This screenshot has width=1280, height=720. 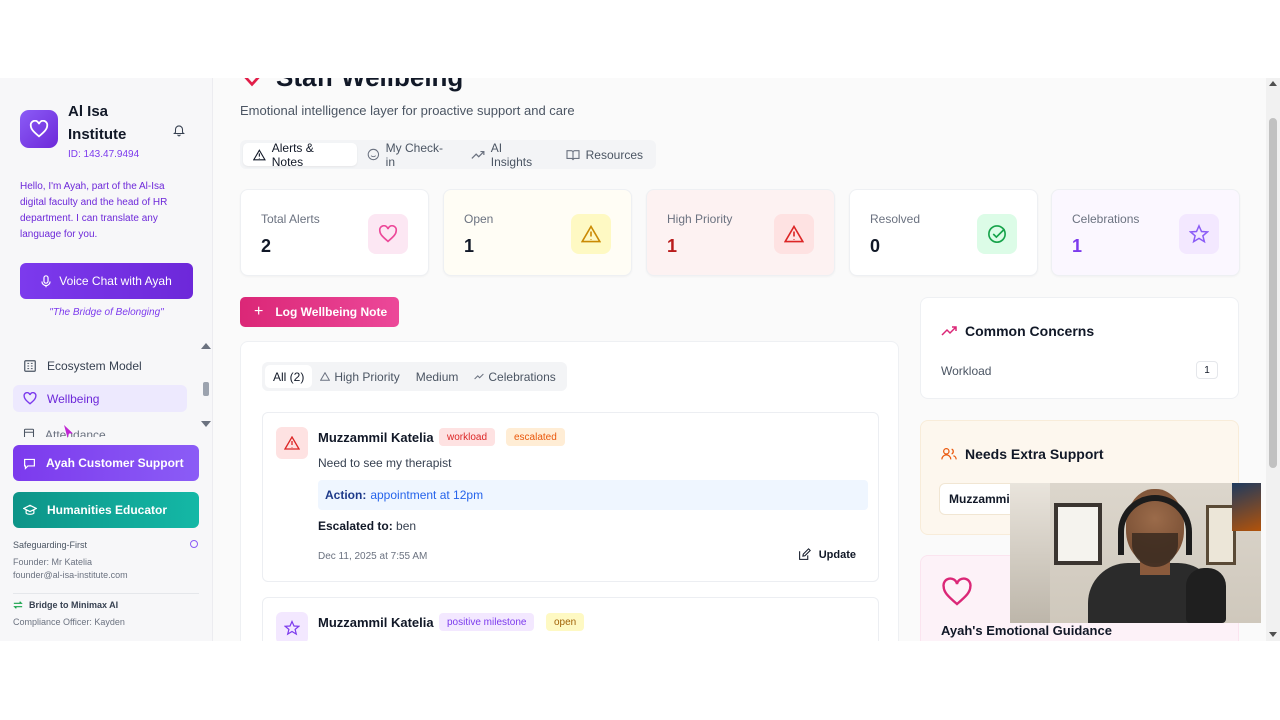 I want to click on sidebar-item-label: Ecosystem Model, so click(x=94, y=365).